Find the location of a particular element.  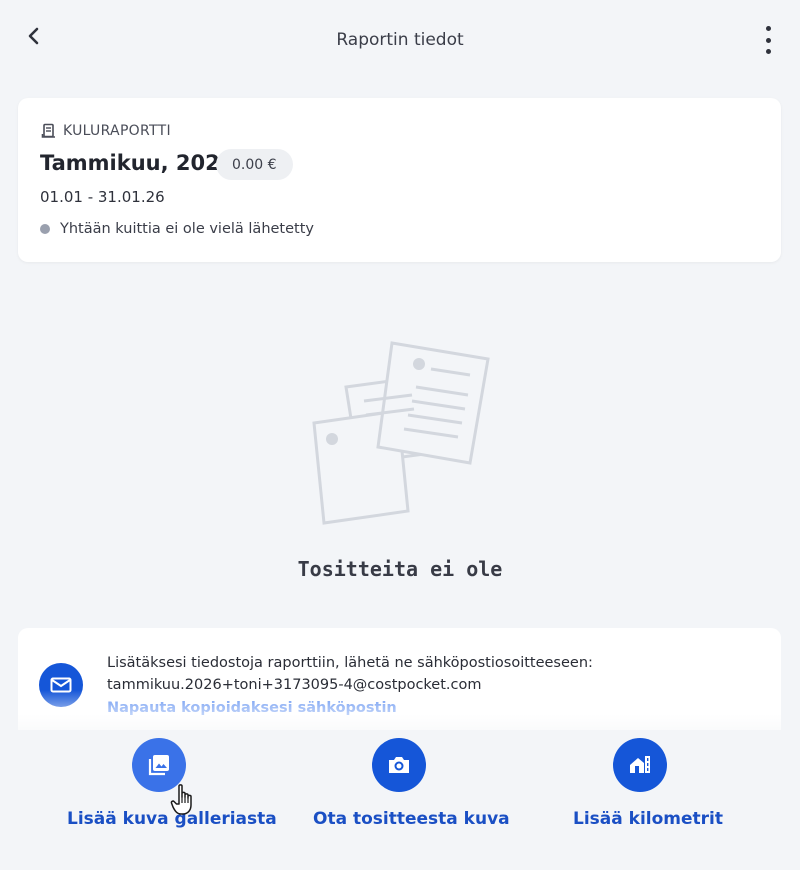

report-dates: 01.01 - 31.01.26 is located at coordinates (102, 197).